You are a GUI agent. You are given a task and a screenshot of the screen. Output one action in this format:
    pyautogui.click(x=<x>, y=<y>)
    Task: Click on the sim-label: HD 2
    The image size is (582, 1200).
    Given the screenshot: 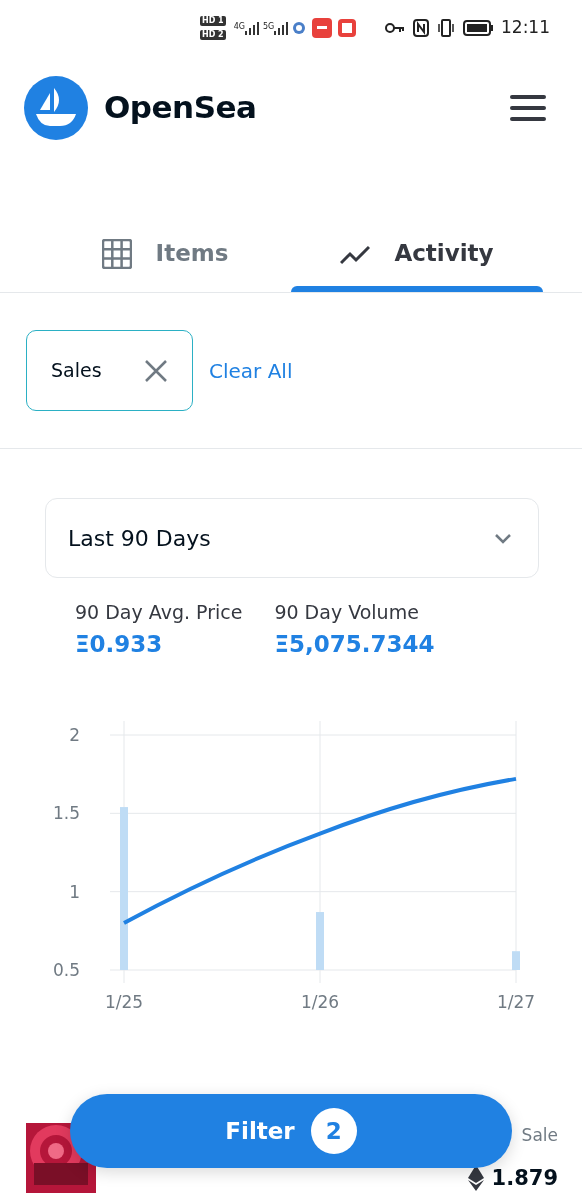 What is the action you would take?
    pyautogui.click(x=213, y=34)
    